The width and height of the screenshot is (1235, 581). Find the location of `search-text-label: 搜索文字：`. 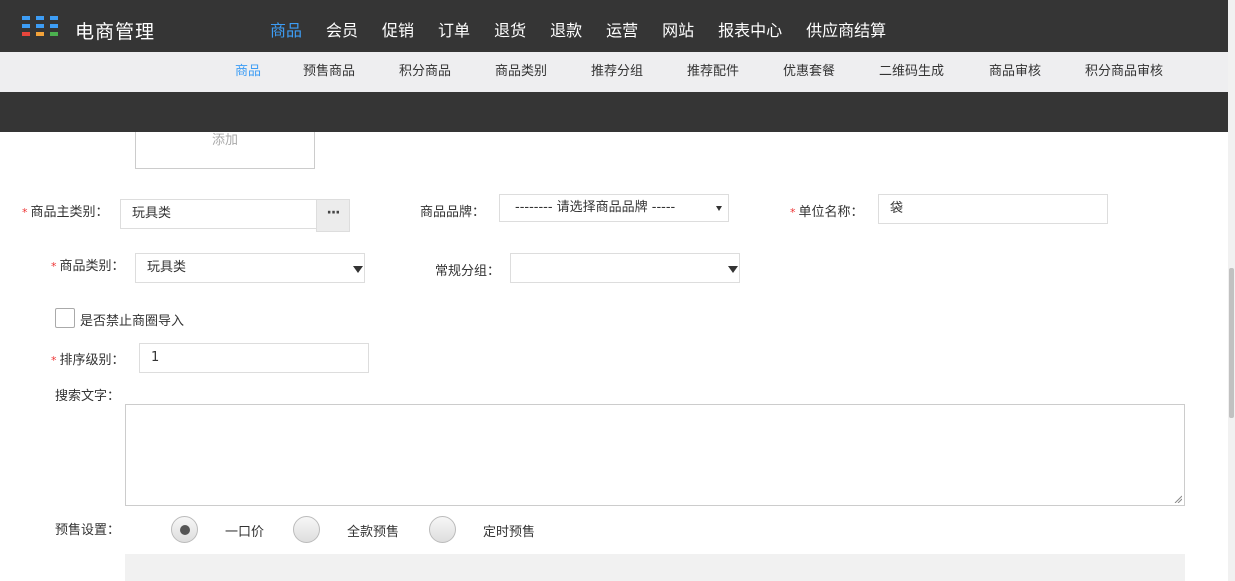

search-text-label: 搜索文字： is located at coordinates (88, 396).